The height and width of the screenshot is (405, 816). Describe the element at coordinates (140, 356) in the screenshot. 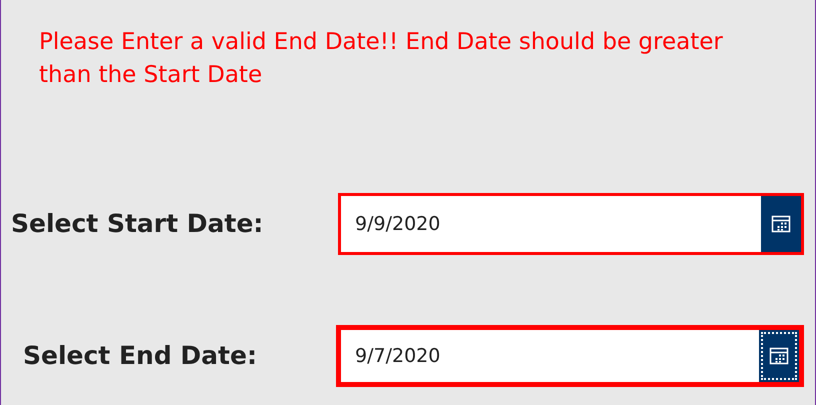

I see `field-label: Select End Date:` at that location.